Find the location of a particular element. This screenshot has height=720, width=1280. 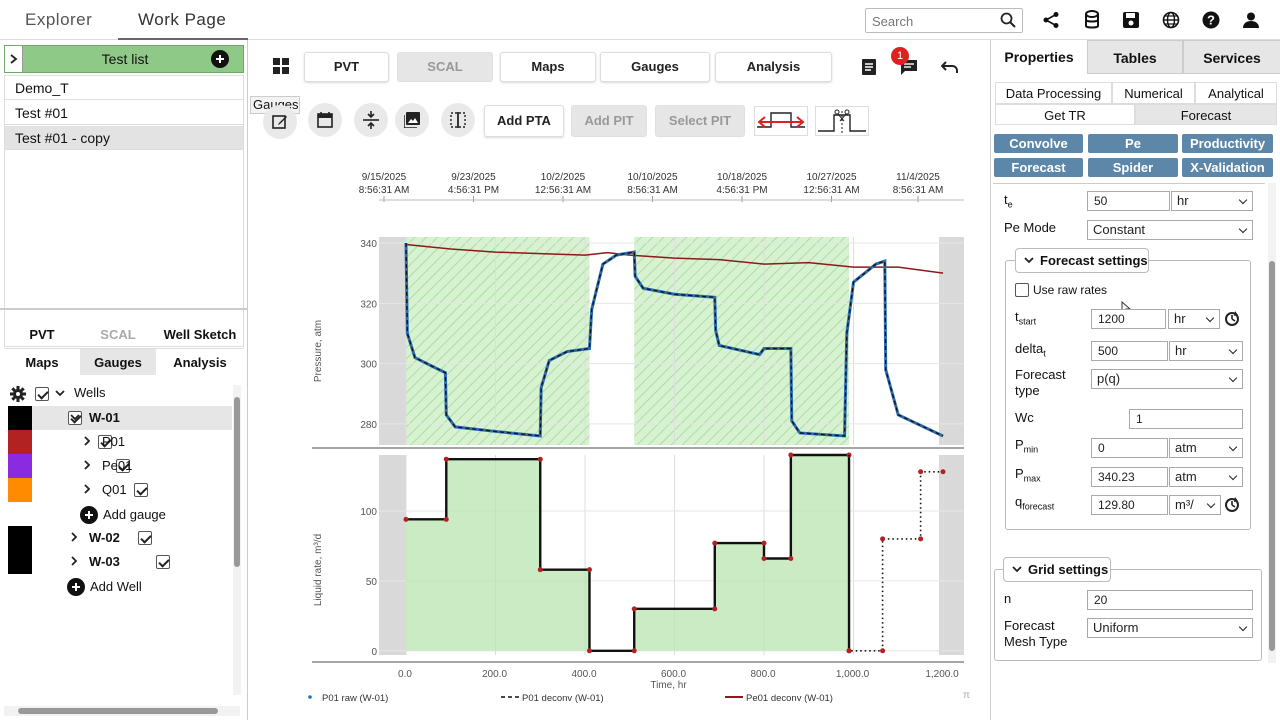

add-well-icon is located at coordinates (76, 587).